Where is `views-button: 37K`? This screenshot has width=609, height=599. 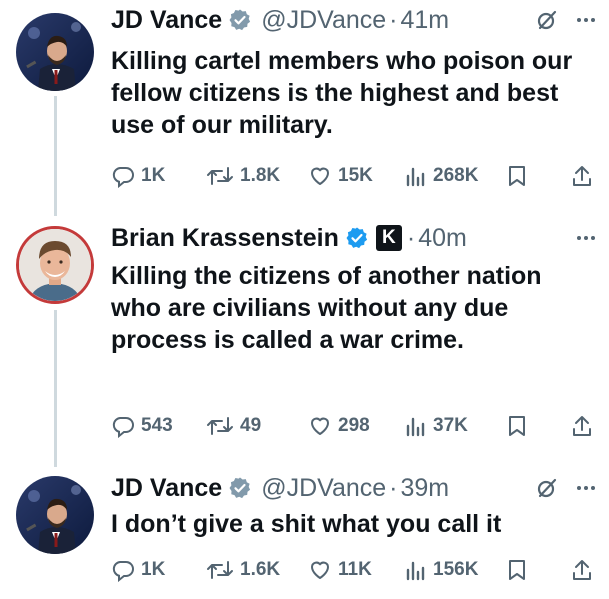
views-button: 37K is located at coordinates (436, 426).